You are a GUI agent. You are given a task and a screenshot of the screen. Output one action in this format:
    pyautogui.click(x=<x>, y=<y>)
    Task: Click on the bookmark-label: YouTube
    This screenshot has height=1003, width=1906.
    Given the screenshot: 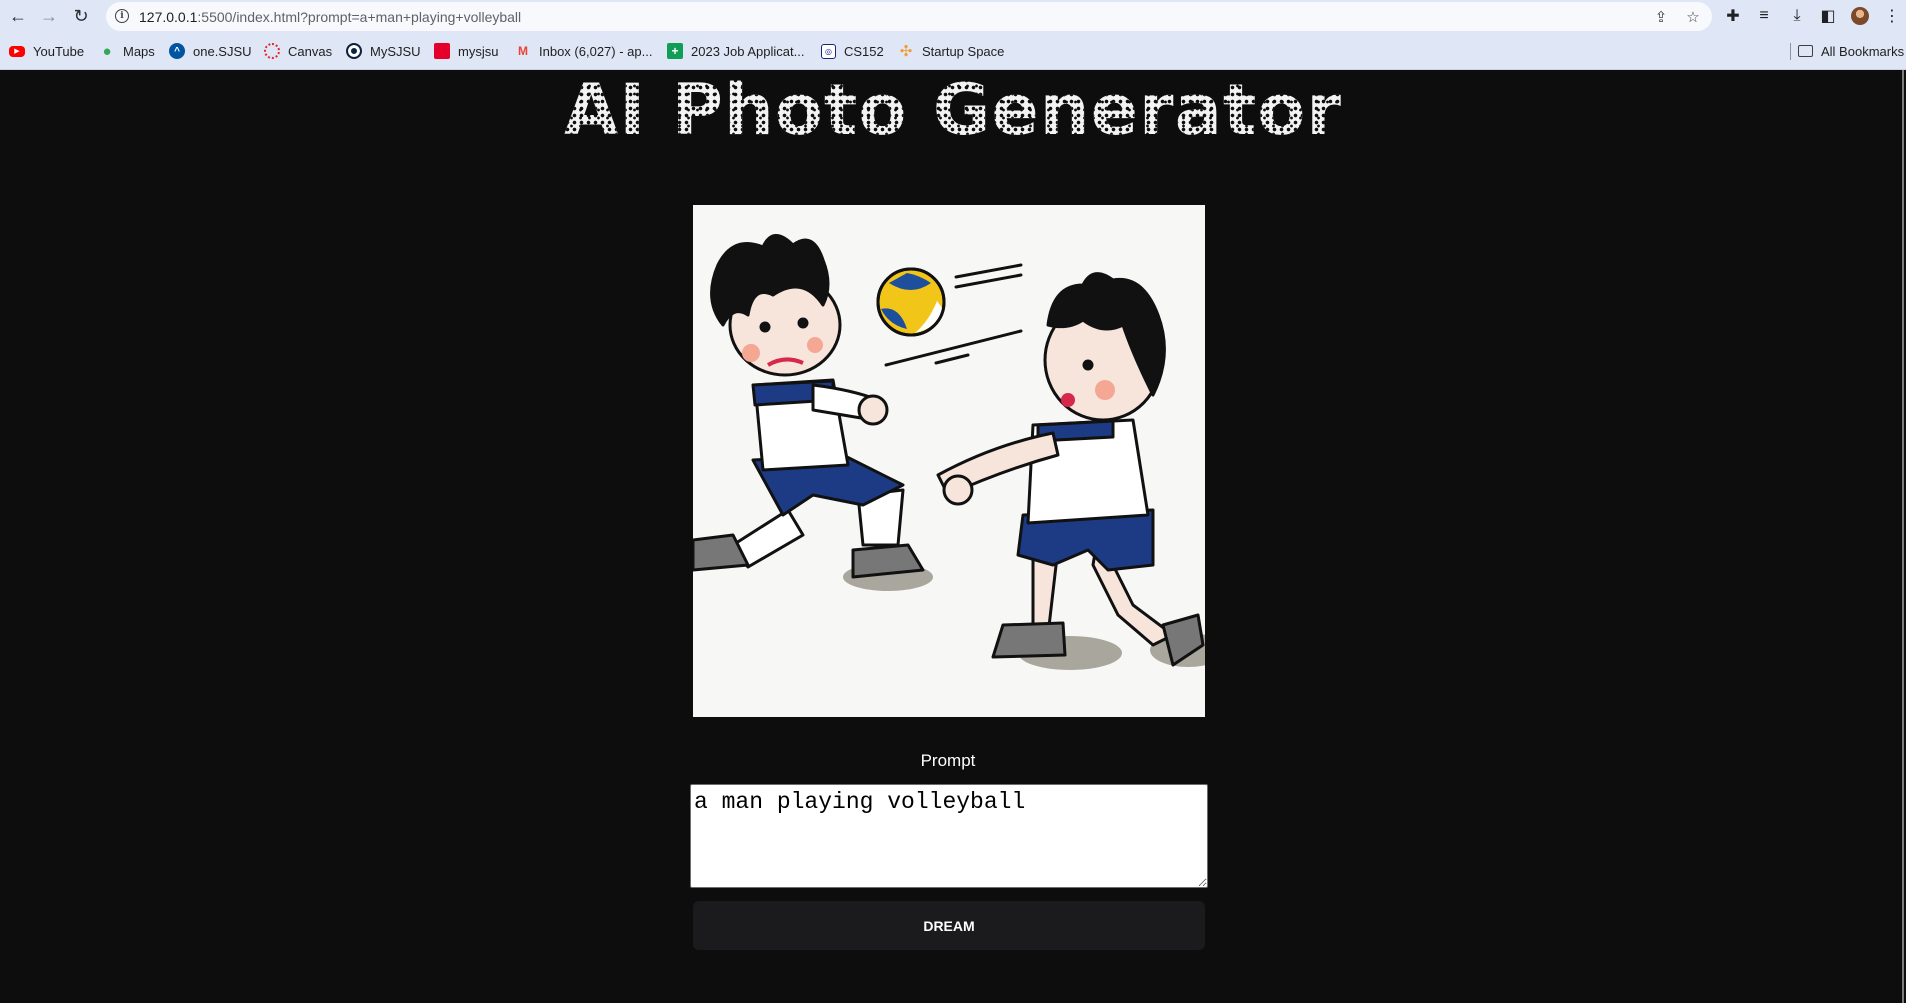 What is the action you would take?
    pyautogui.click(x=59, y=51)
    